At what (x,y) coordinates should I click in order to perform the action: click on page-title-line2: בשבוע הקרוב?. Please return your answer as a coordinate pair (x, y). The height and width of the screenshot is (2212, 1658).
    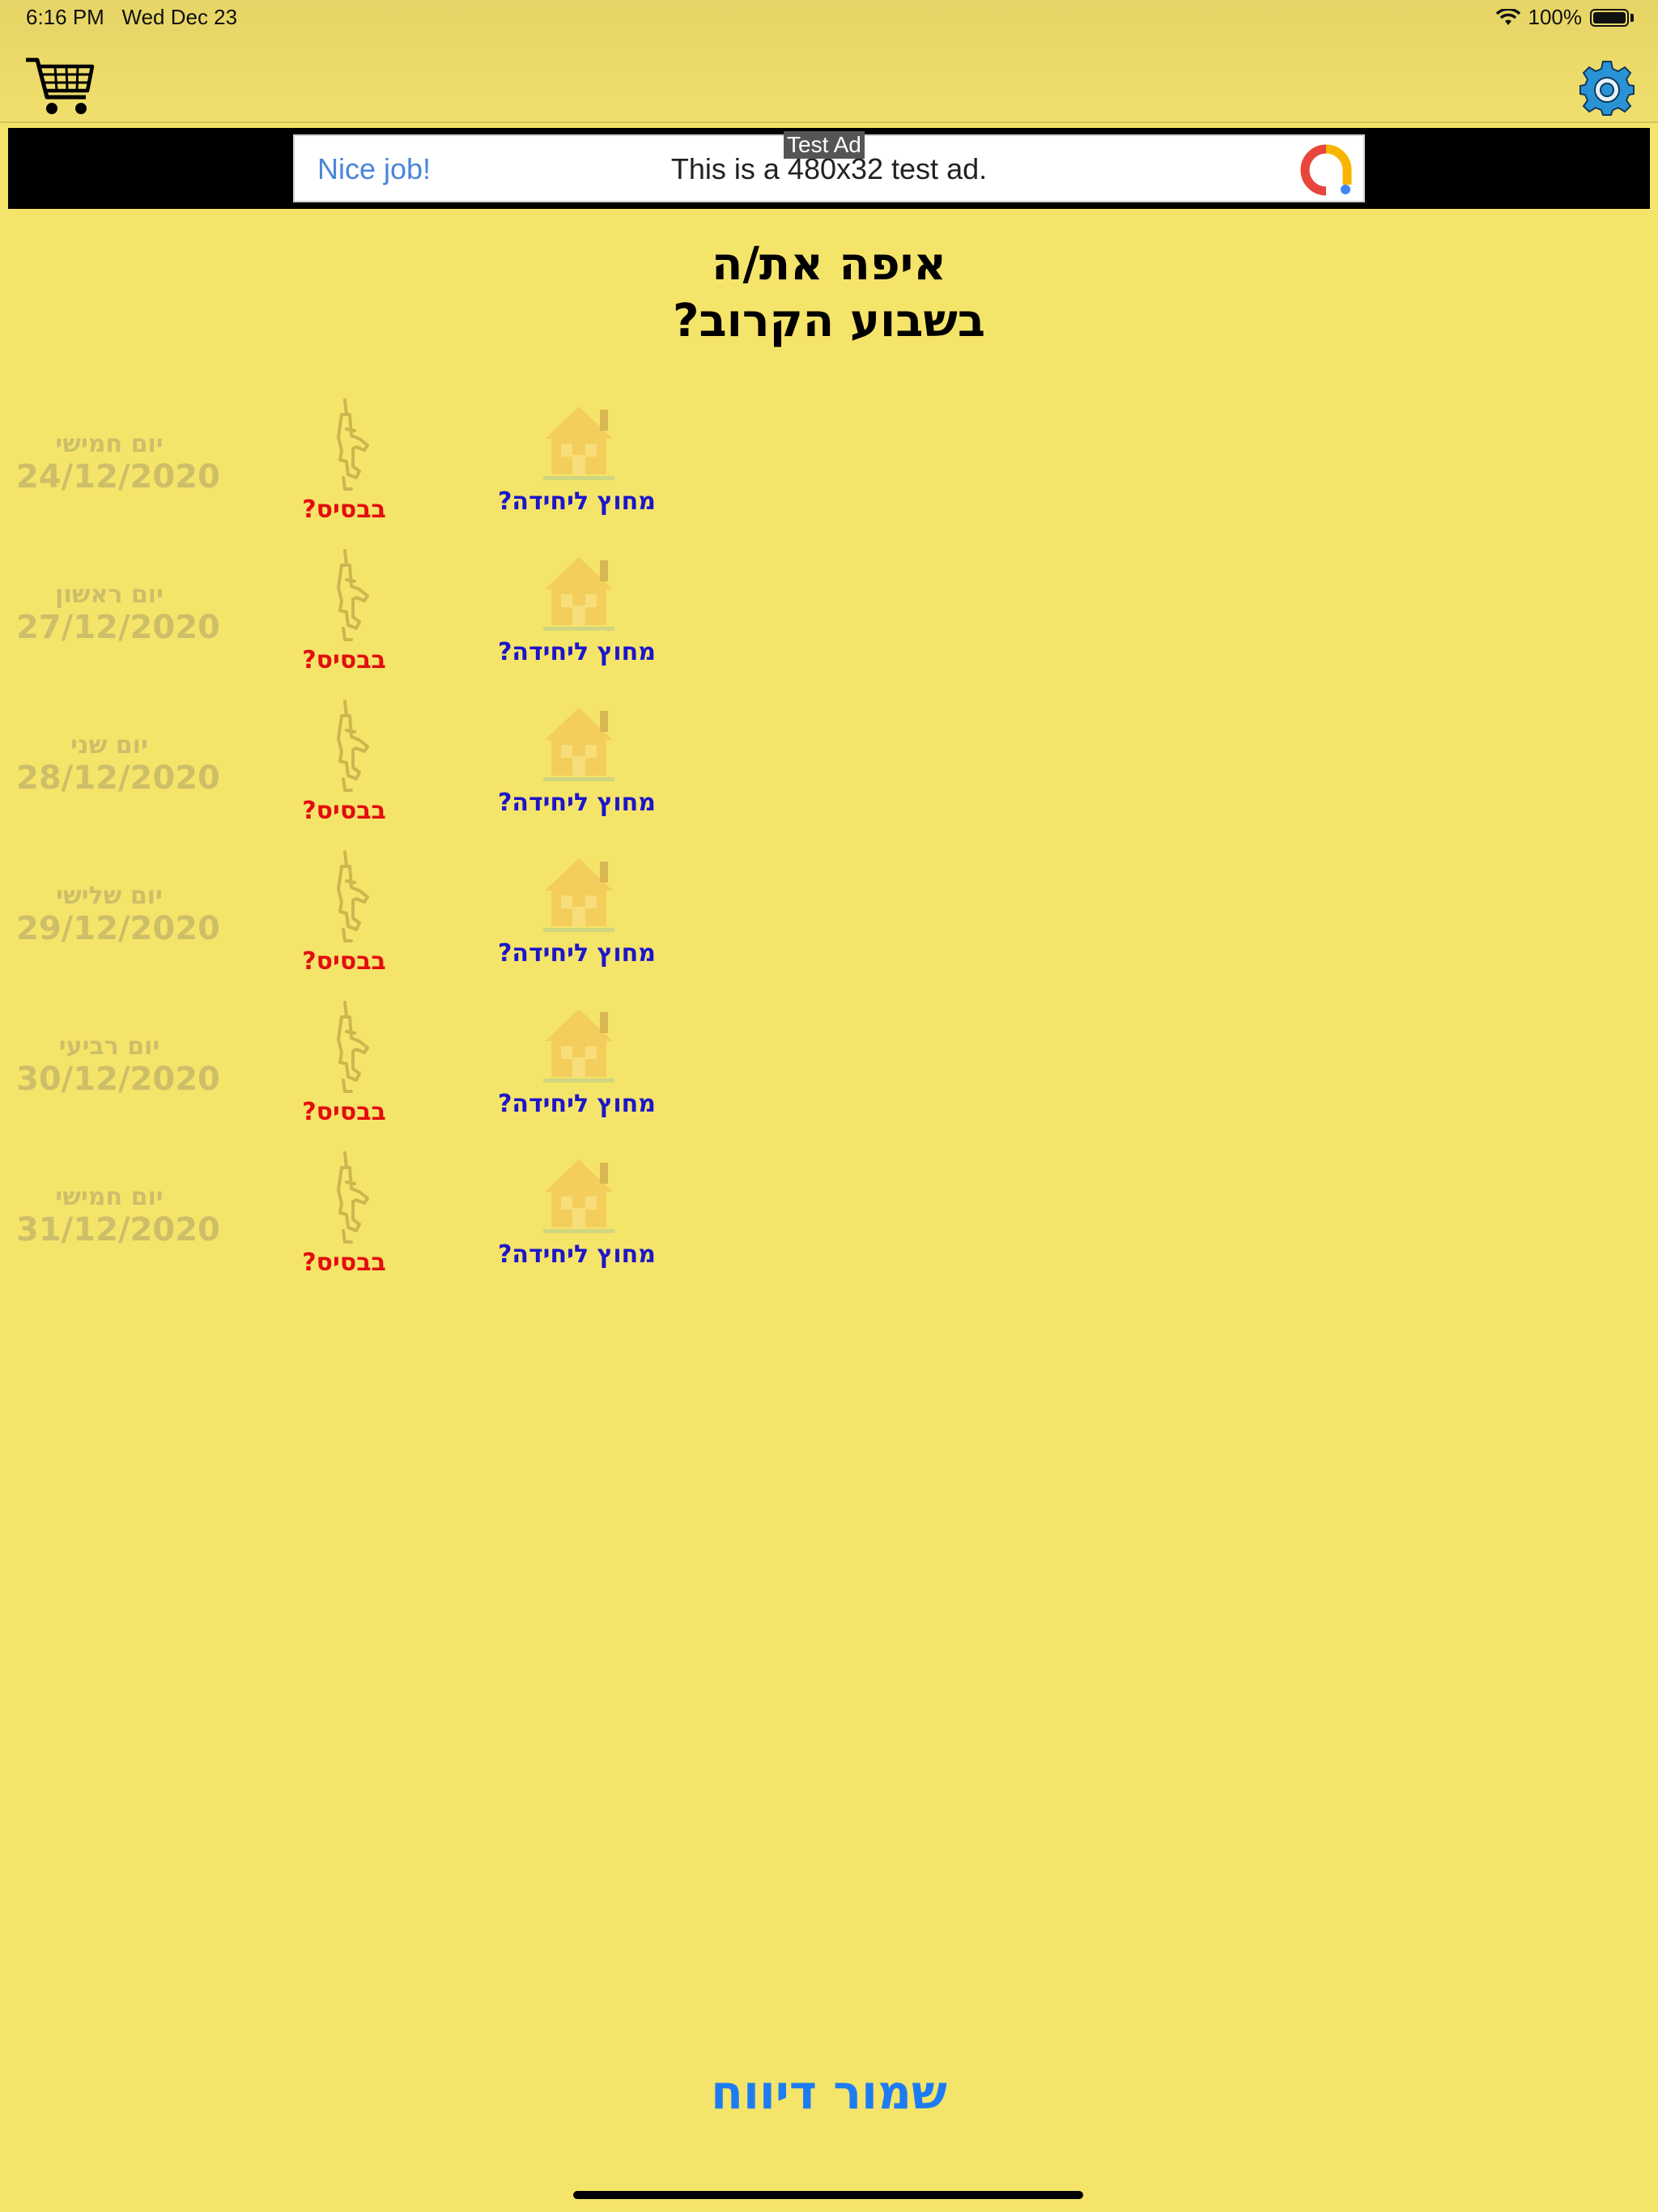
    Looking at the image, I should click on (829, 321).